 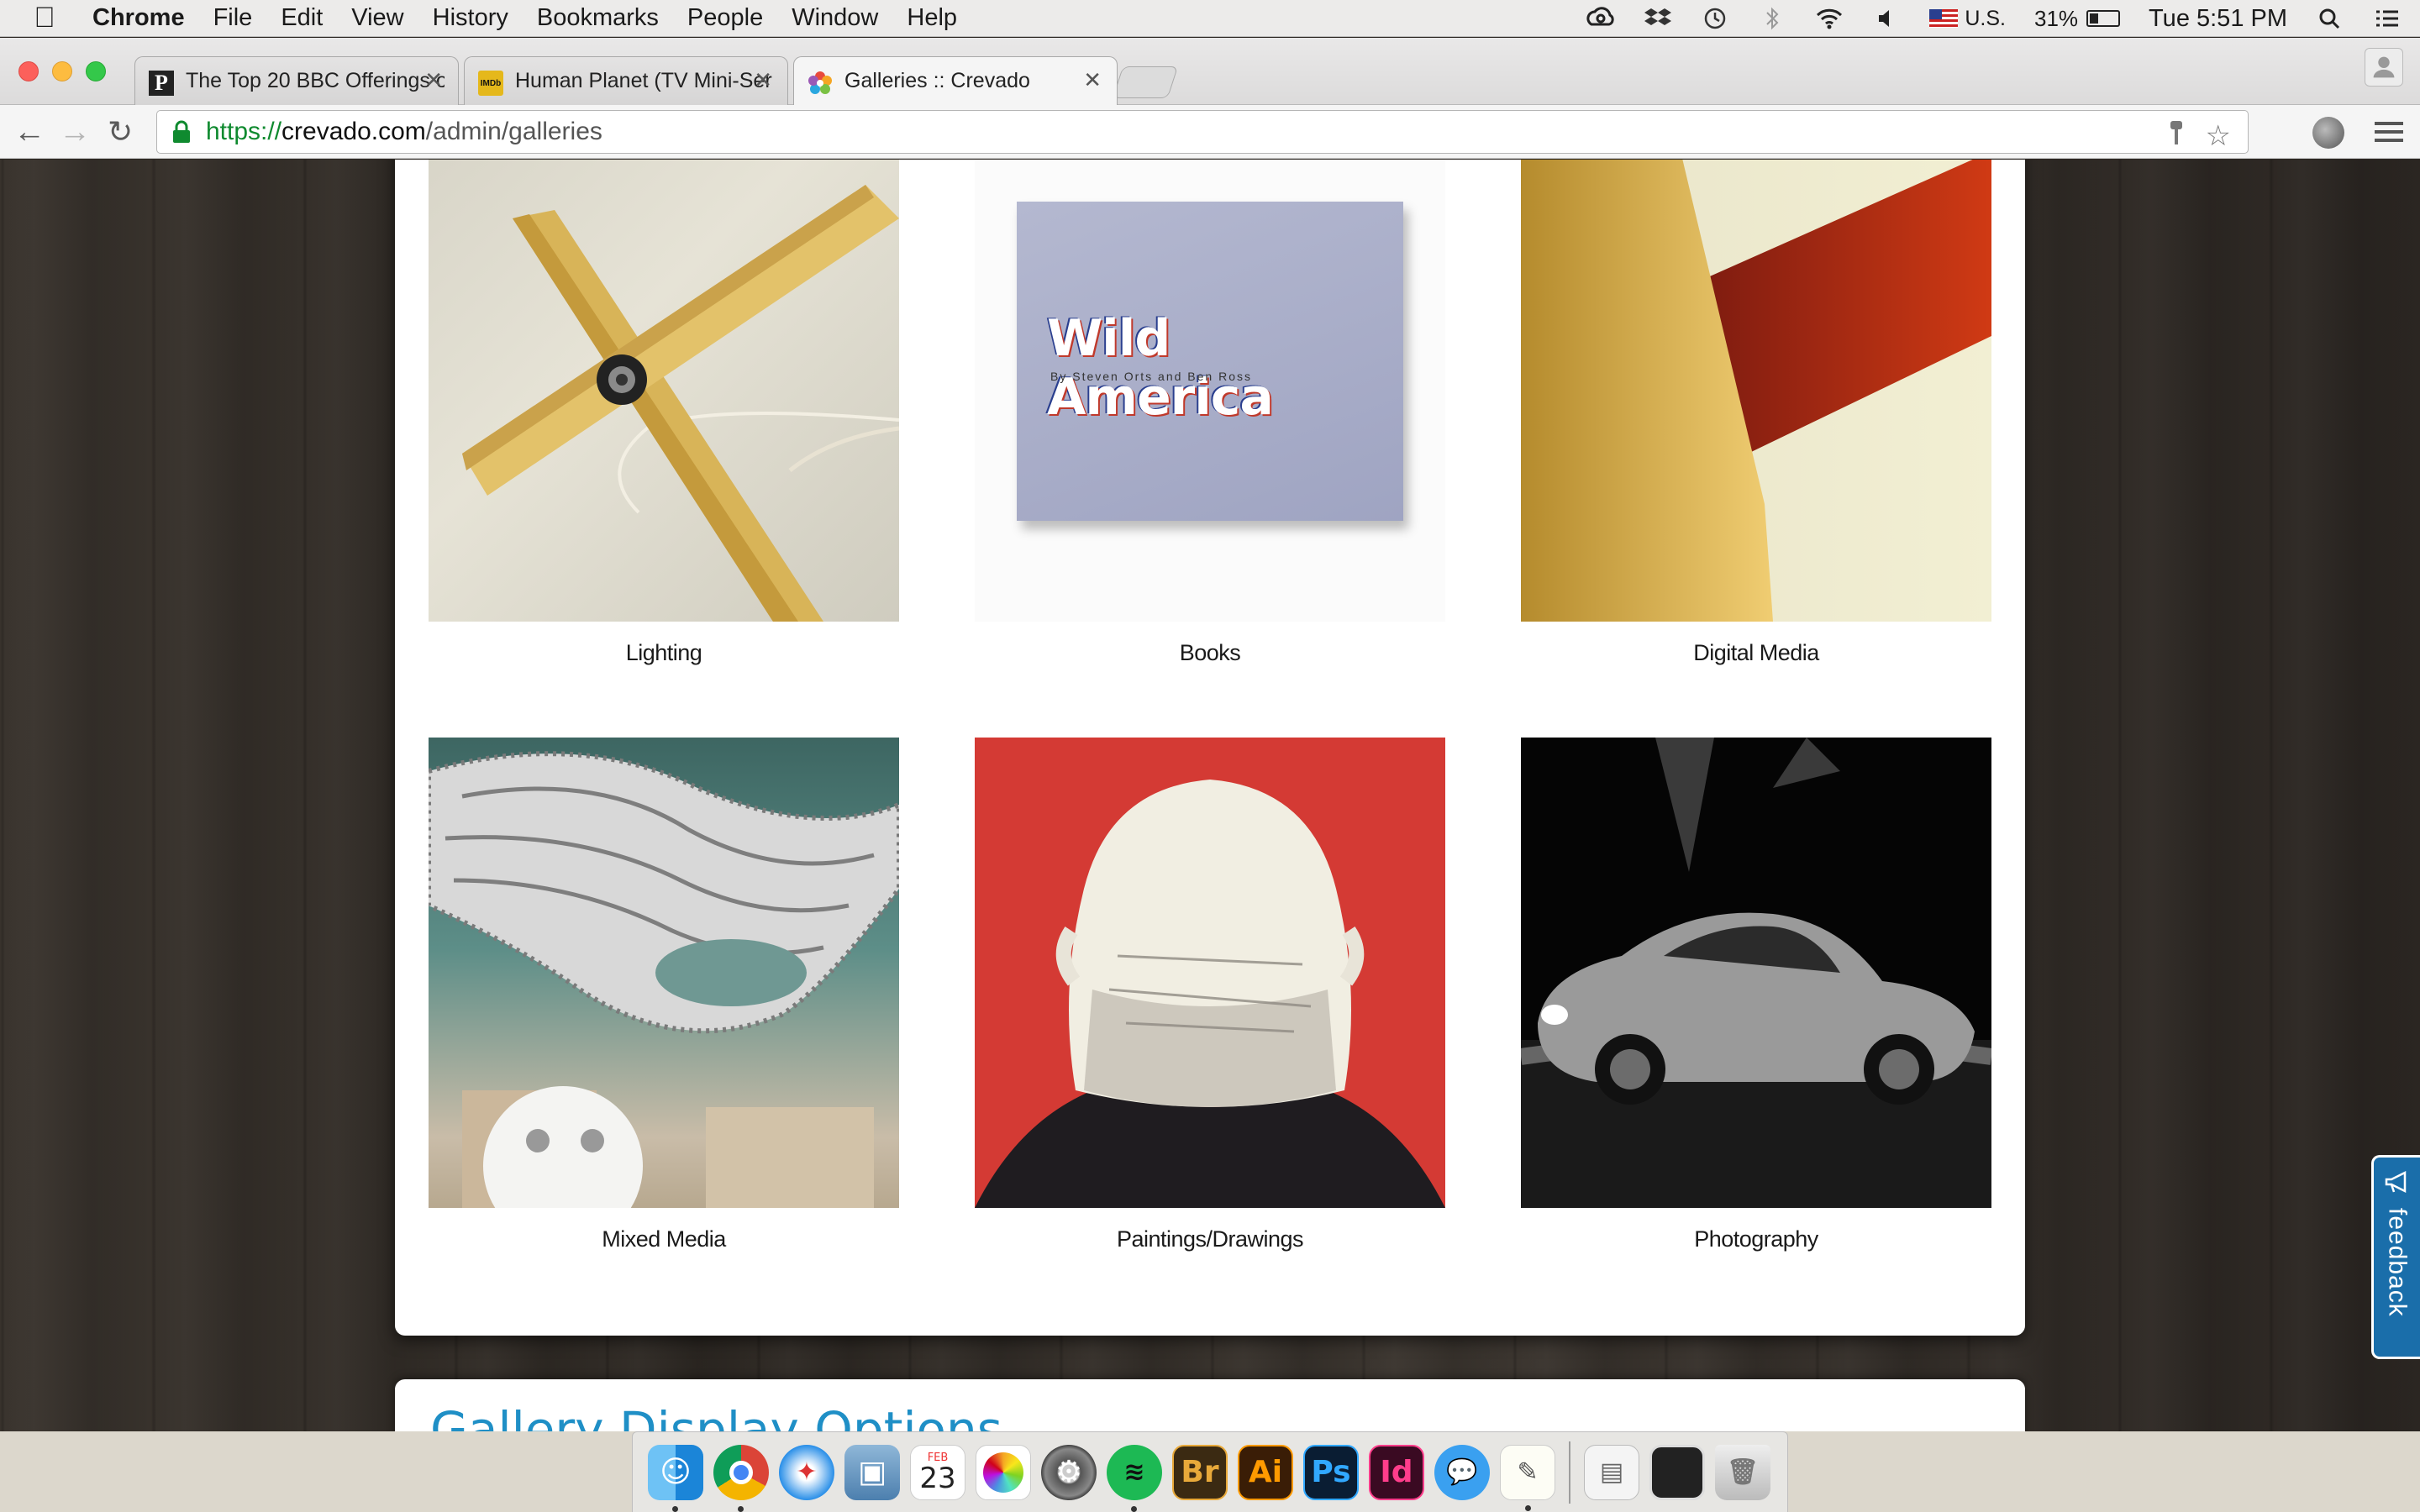 I want to click on new-tab-button, so click(x=1145, y=82).